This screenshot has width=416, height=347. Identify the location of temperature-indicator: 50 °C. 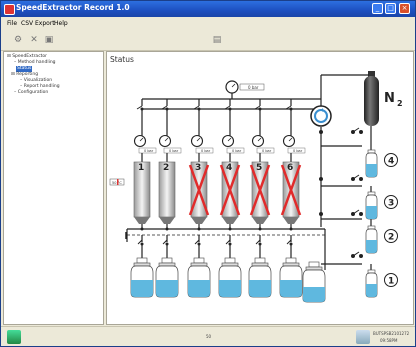
(117, 182).